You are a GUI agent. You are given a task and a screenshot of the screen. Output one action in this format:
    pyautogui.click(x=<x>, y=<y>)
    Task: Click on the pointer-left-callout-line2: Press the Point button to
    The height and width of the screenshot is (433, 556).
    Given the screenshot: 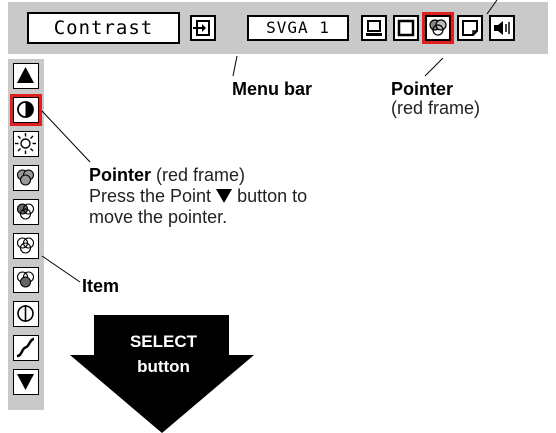 What is the action you would take?
    pyautogui.click(x=198, y=196)
    